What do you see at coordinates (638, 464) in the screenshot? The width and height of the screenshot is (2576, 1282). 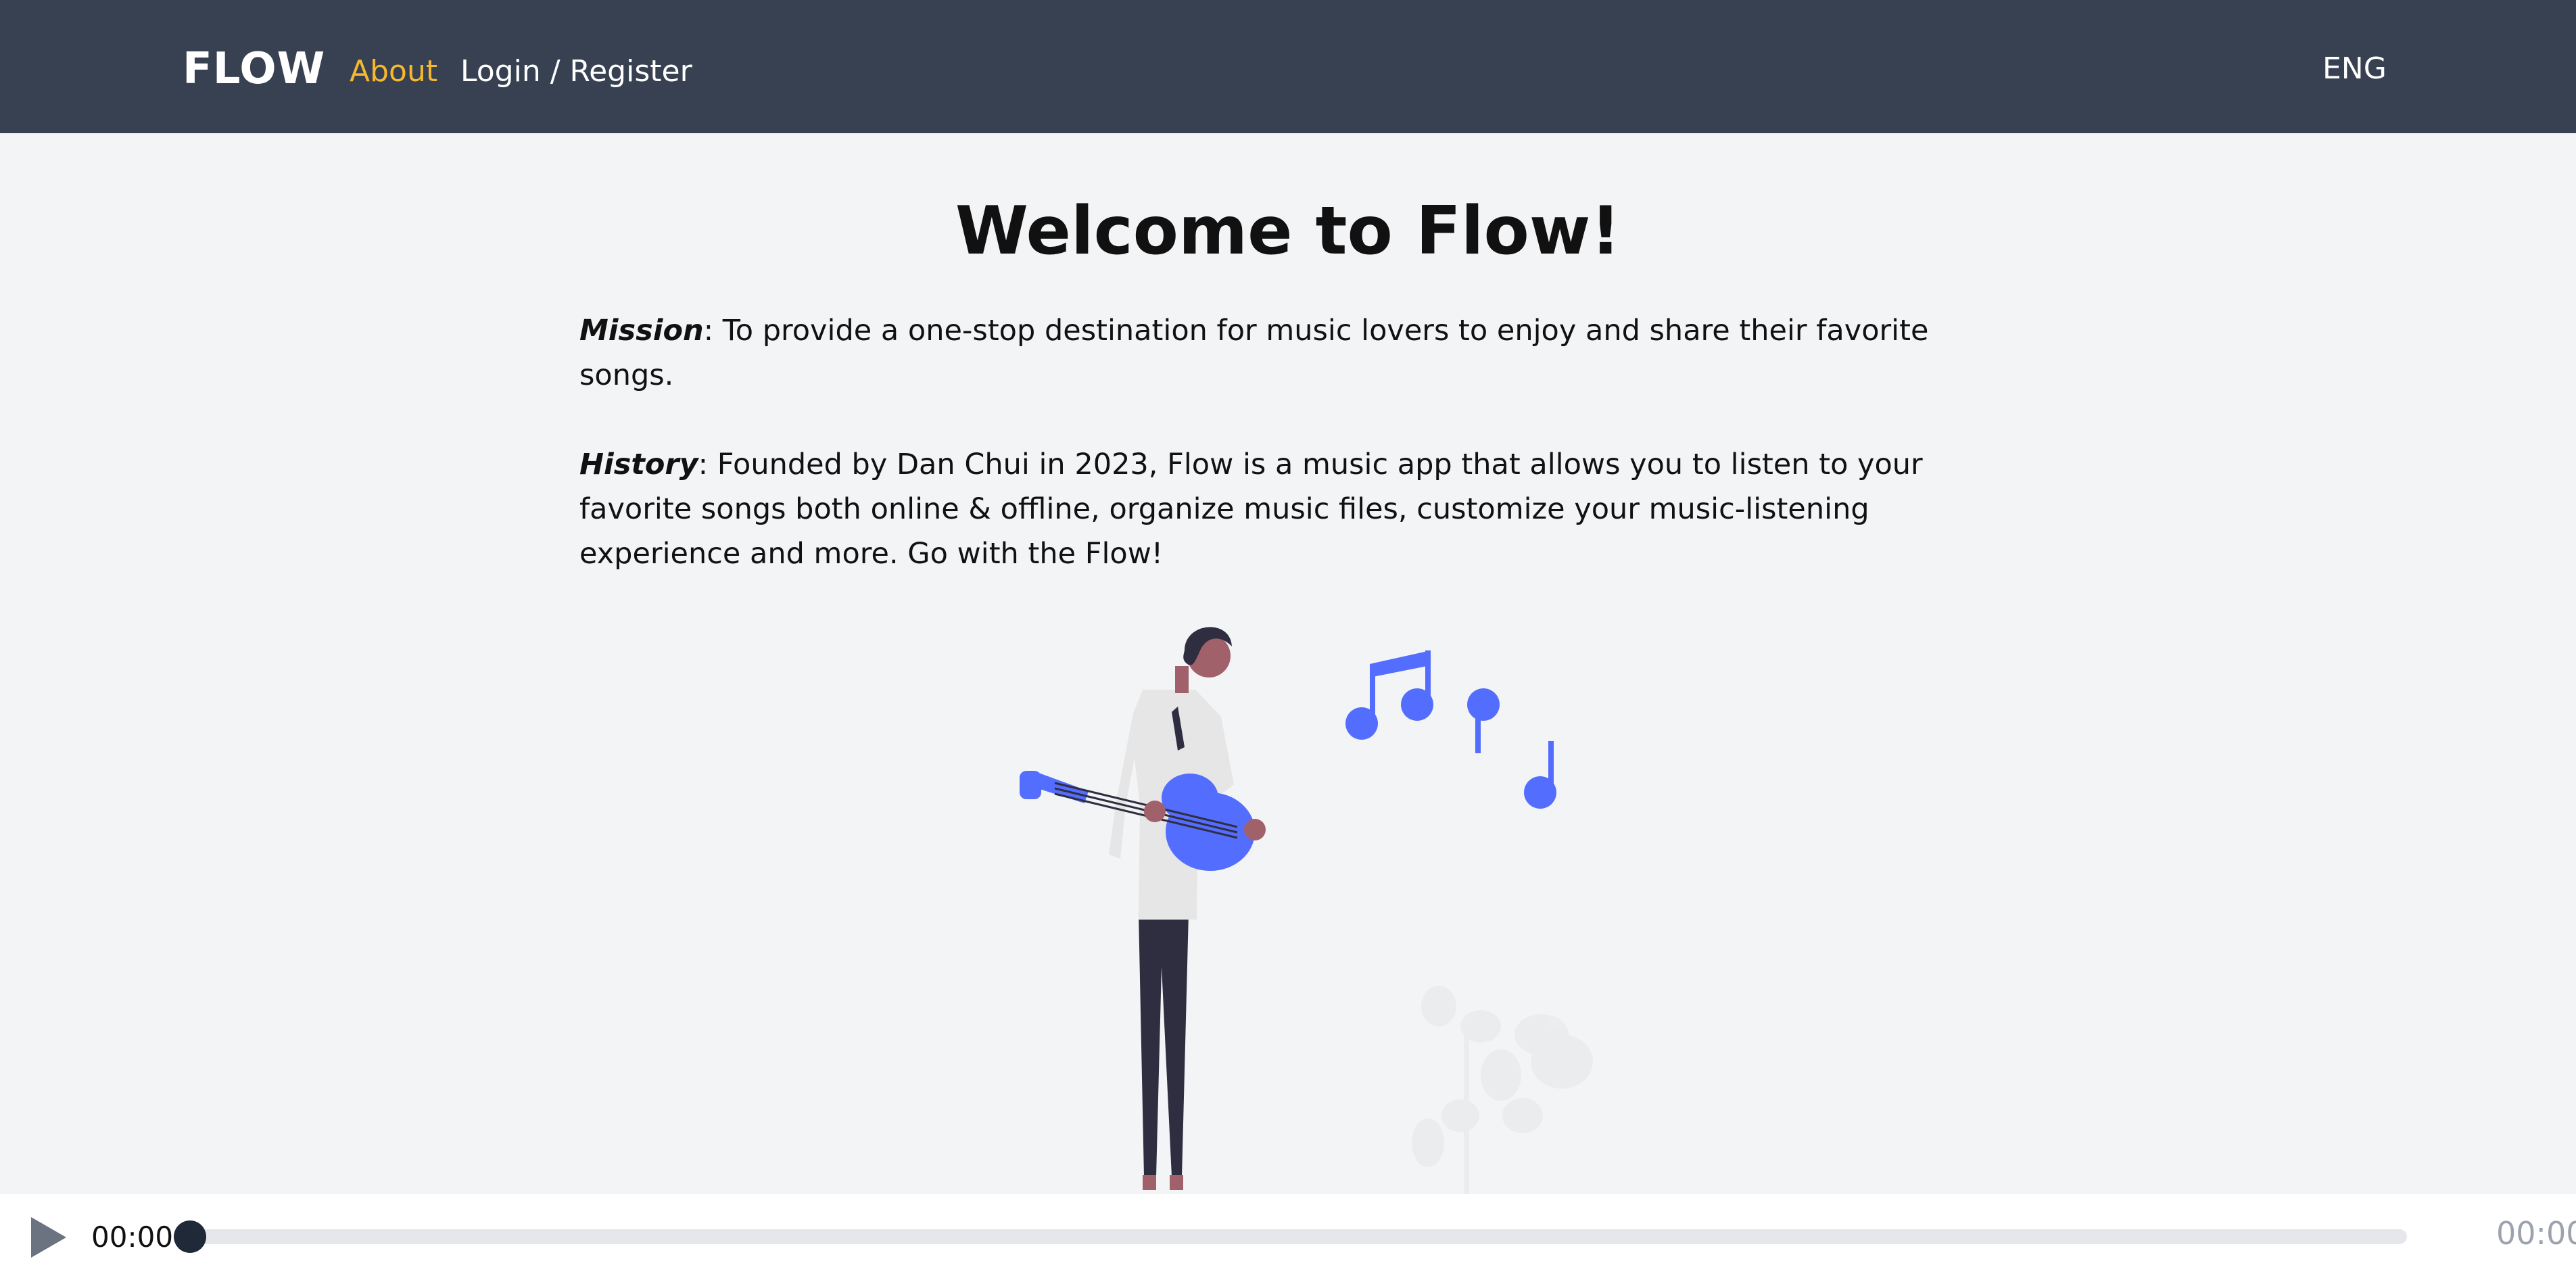 I see `history-label: History` at bounding box center [638, 464].